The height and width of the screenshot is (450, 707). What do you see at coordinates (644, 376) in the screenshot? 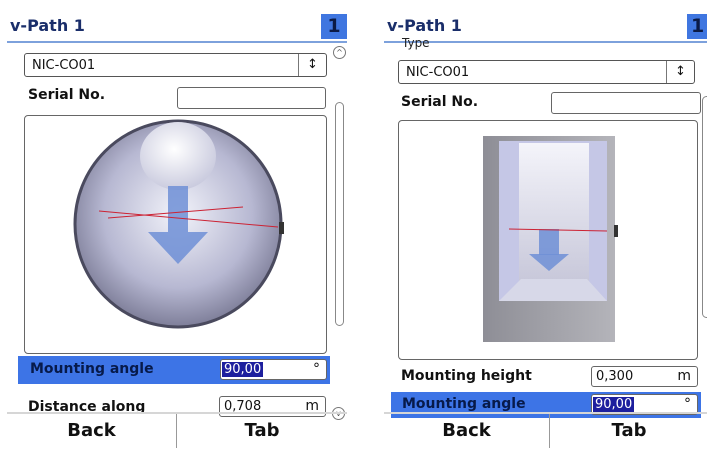
I see `mounting-height-input: 0,300 m` at bounding box center [644, 376].